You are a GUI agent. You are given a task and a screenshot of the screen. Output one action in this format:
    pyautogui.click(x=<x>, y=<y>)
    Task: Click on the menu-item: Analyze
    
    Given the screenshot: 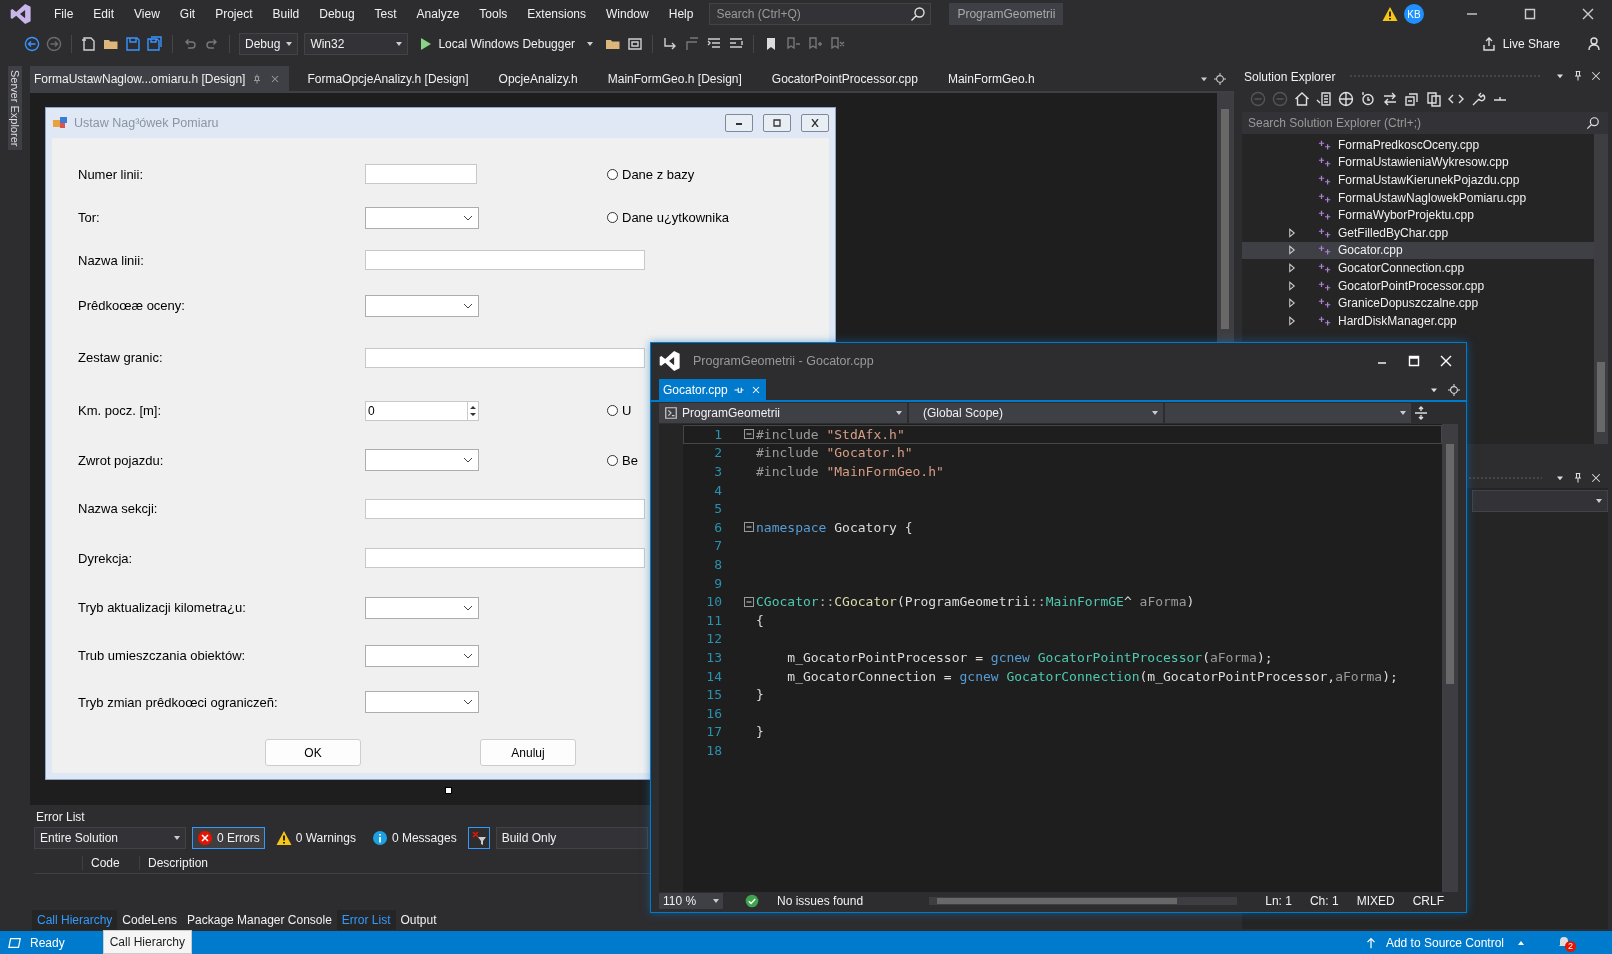 What is the action you would take?
    pyautogui.click(x=438, y=14)
    